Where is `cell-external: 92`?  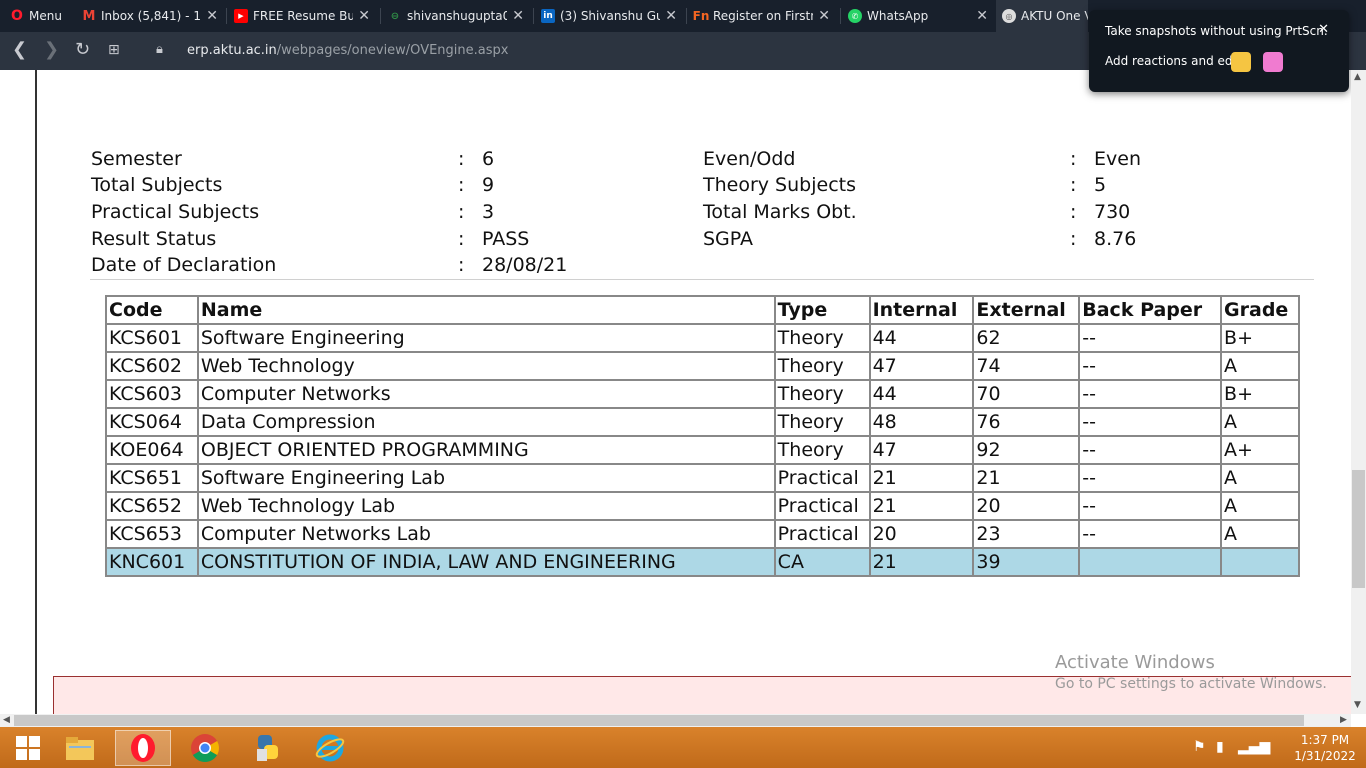 cell-external: 92 is located at coordinates (1026, 450).